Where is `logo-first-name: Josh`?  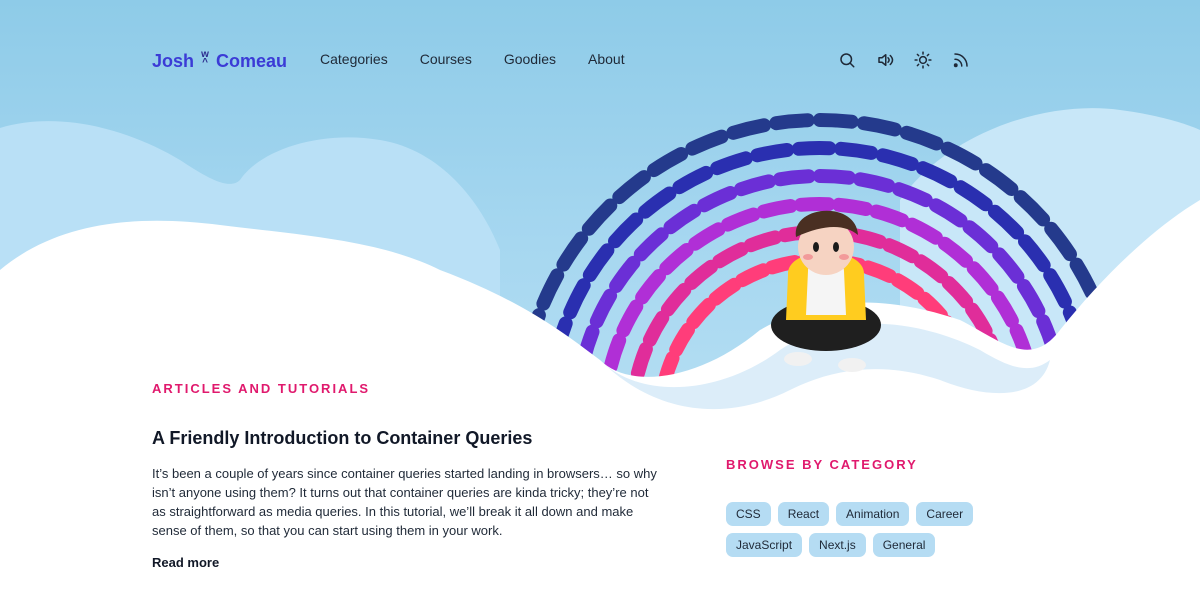
logo-first-name: Josh is located at coordinates (173, 60).